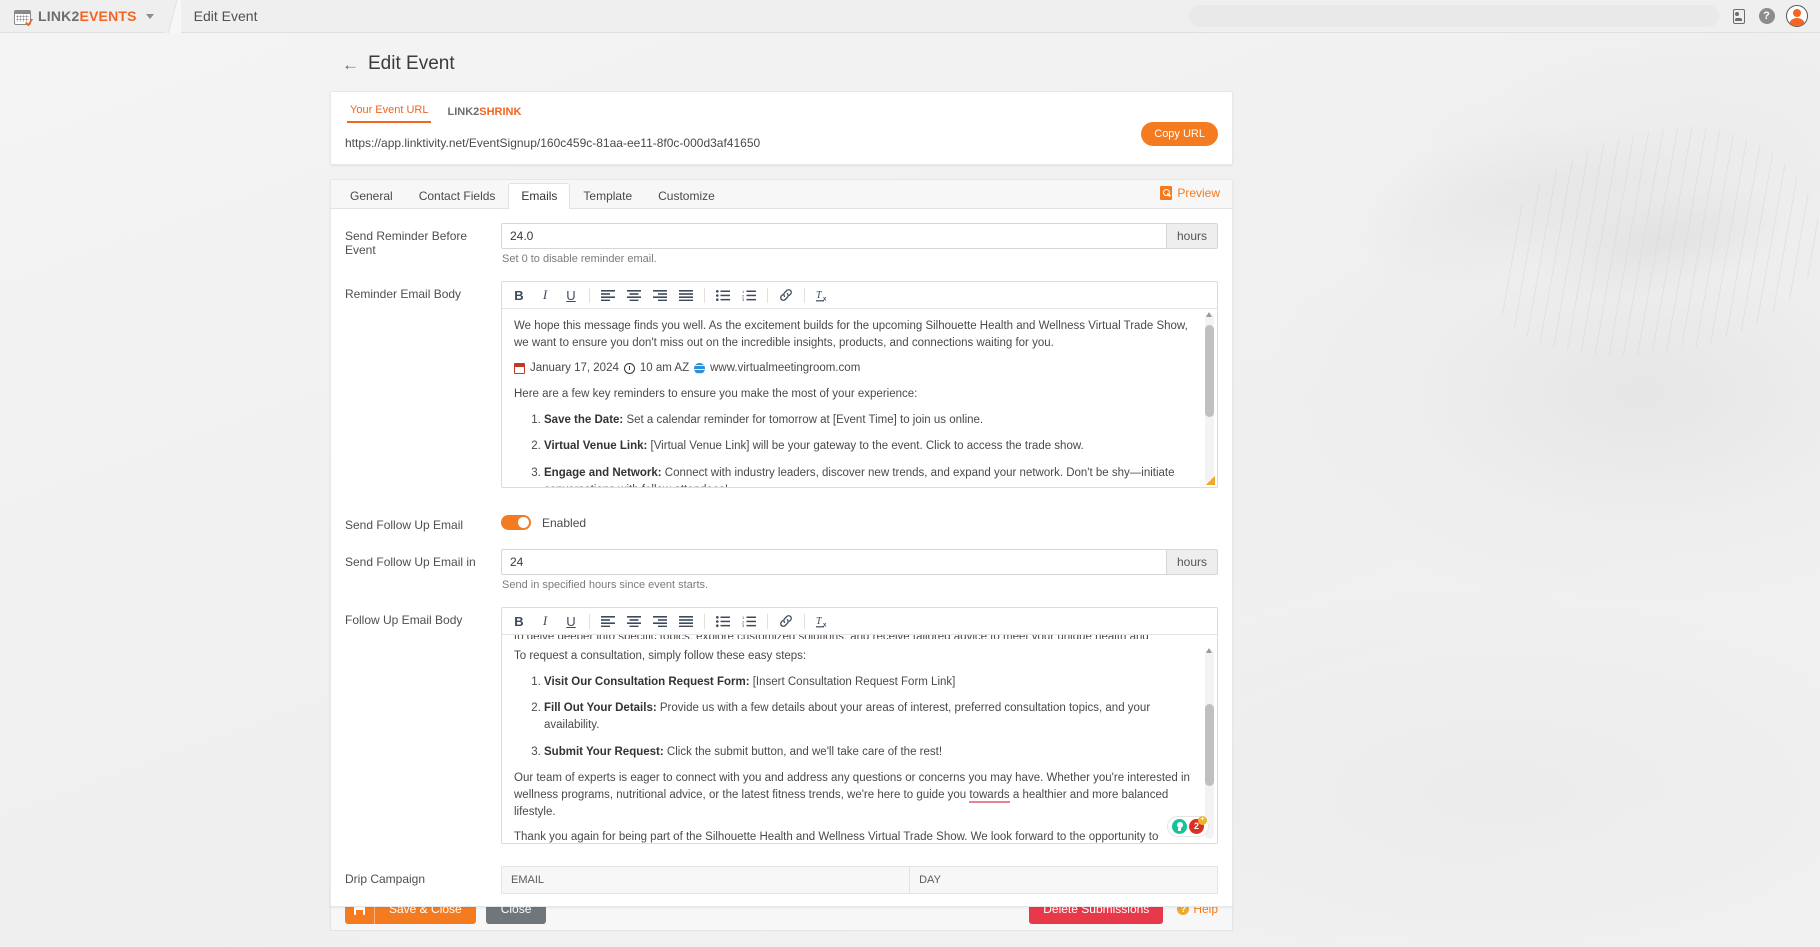  I want to click on column-header-day: DAY, so click(1063, 880).